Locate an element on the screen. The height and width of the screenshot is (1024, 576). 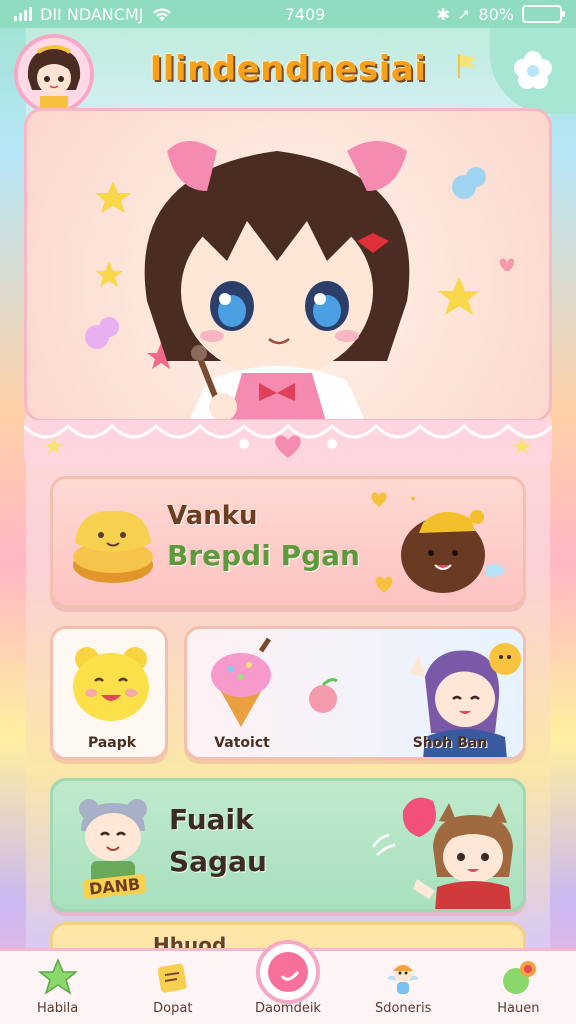
ribbon-icon is located at coordinates (520, 977).